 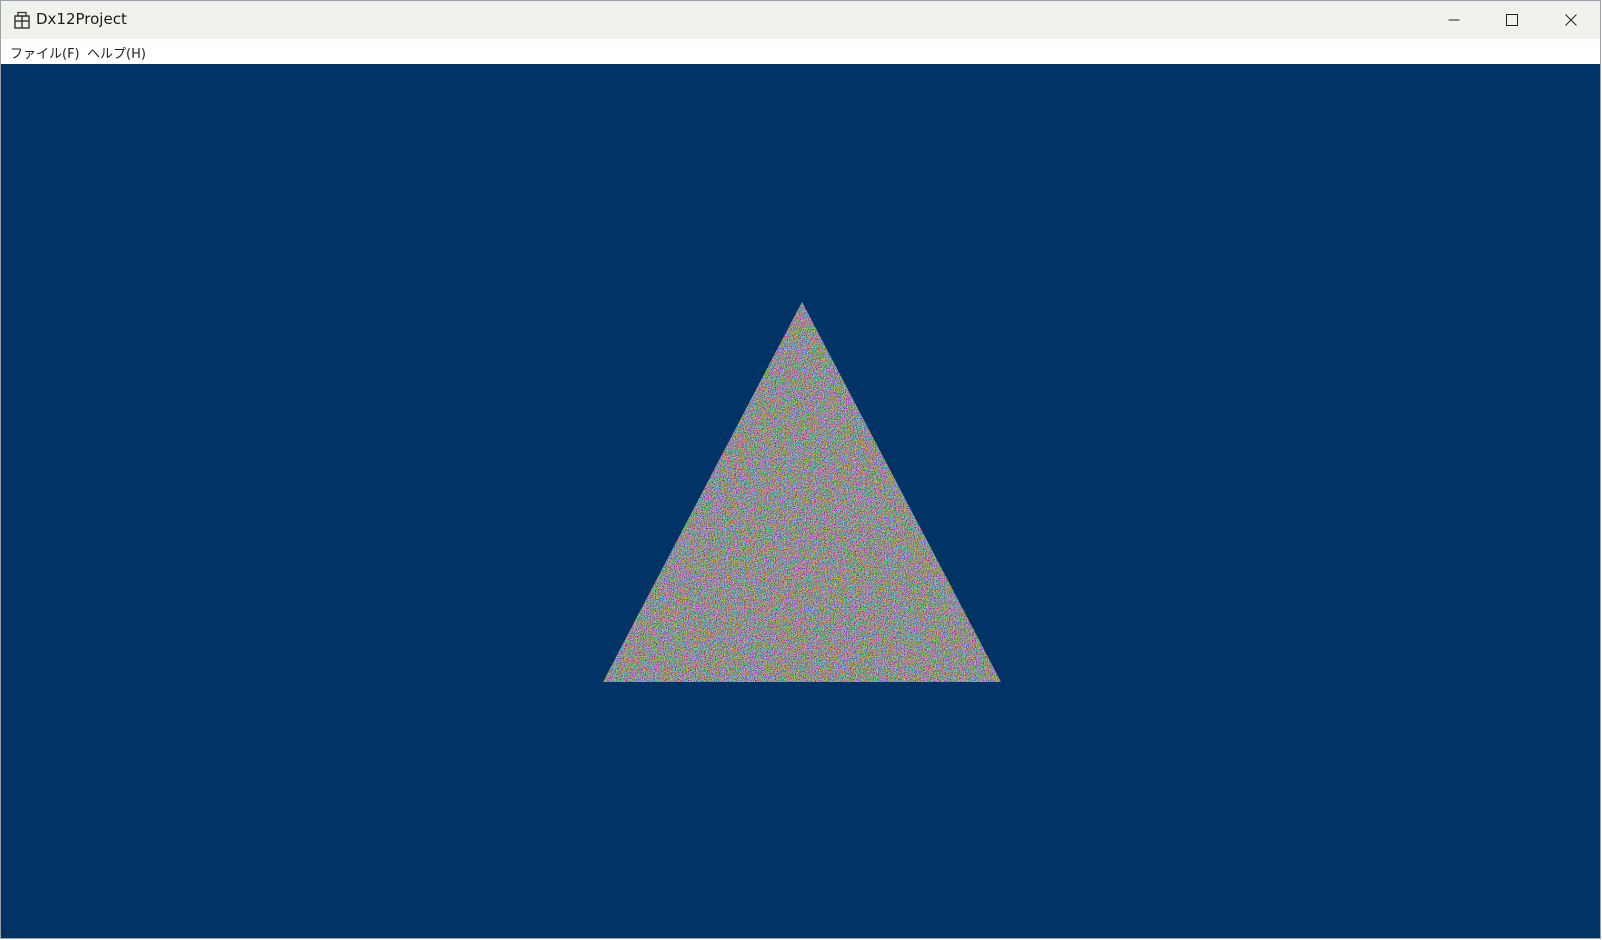 I want to click on minimize-icon, so click(x=1454, y=20).